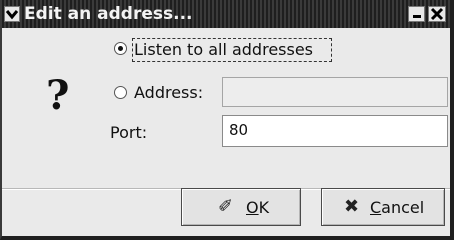 The width and height of the screenshot is (454, 240). Describe the element at coordinates (335, 131) in the screenshot. I see `port-field: 80` at that location.